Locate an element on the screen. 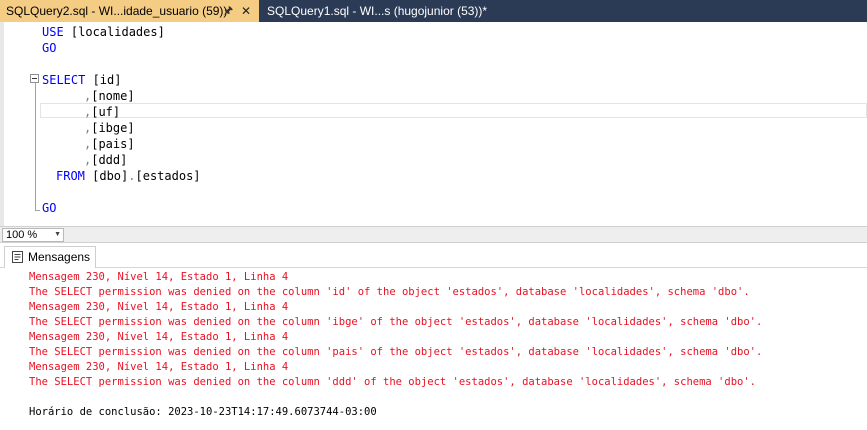 The image size is (867, 430). zoom-value: 100 % is located at coordinates (22, 235).